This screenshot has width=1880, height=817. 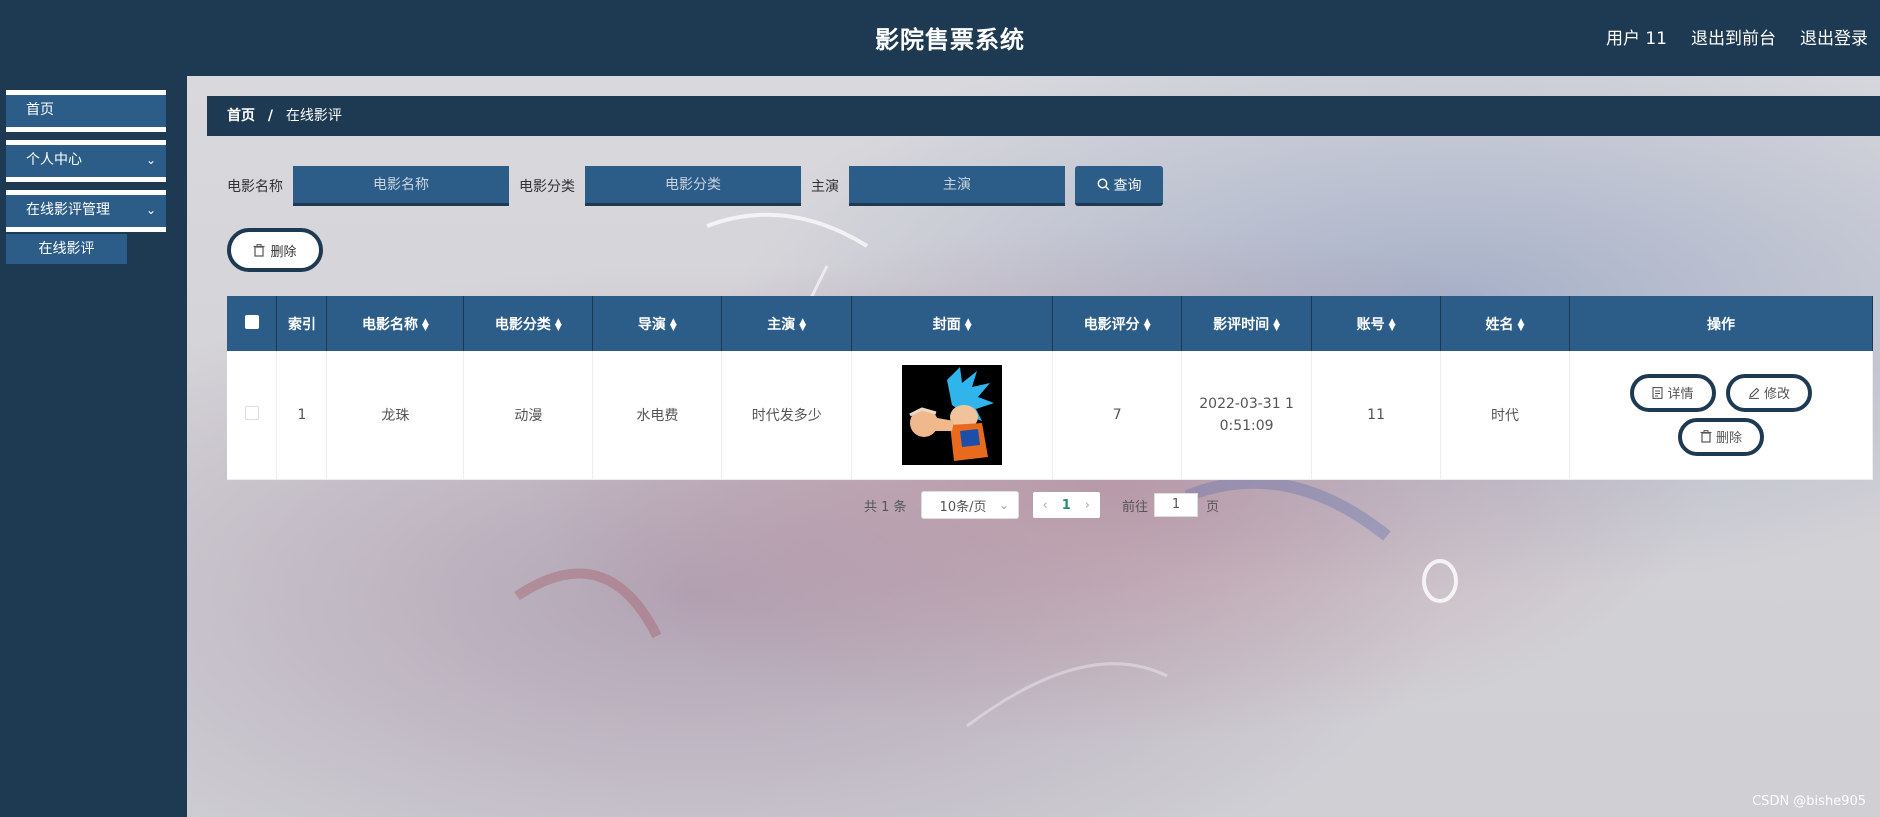 I want to click on cell-name: 时代, so click(x=1505, y=415).